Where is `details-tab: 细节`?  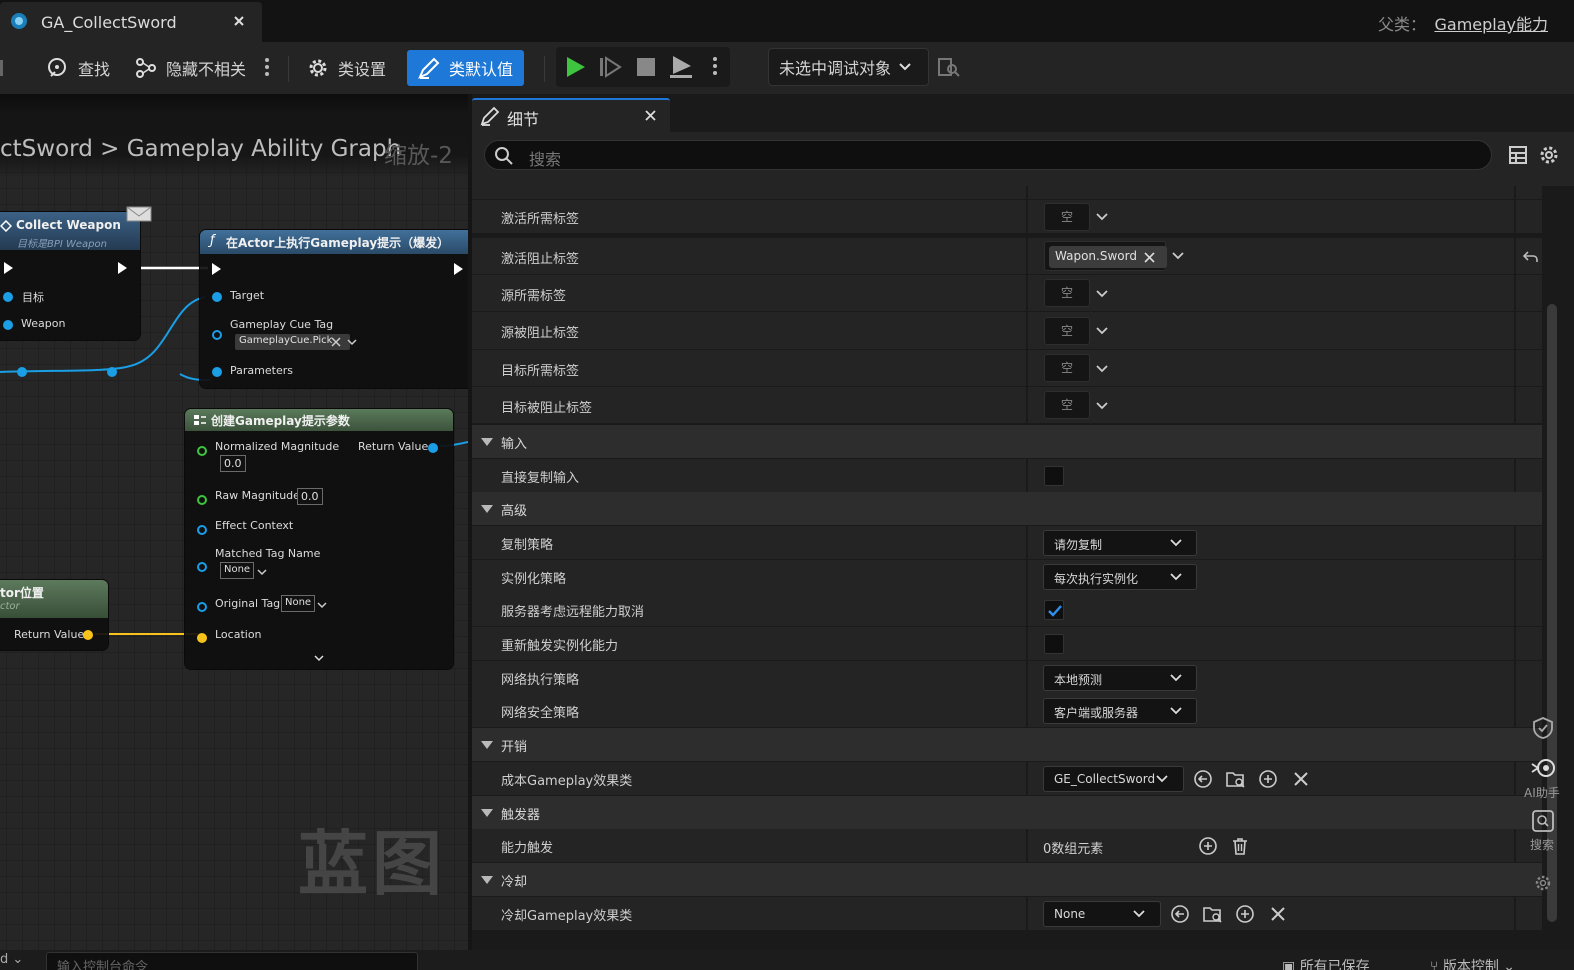
details-tab: 细节 is located at coordinates (571, 115).